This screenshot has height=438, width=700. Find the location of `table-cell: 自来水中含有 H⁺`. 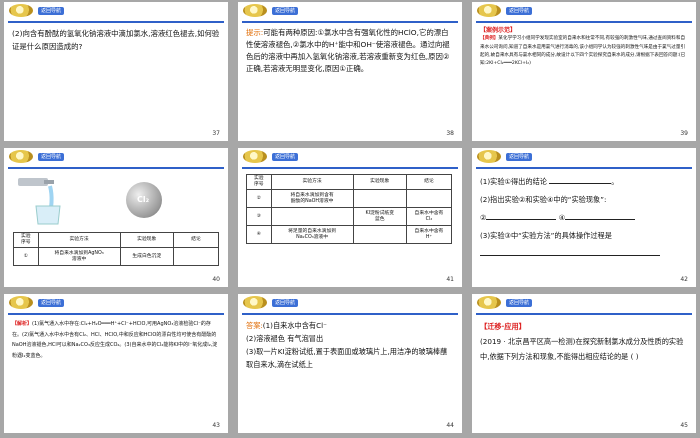

table-cell: 自来水中含有 H⁺ is located at coordinates (429, 234).